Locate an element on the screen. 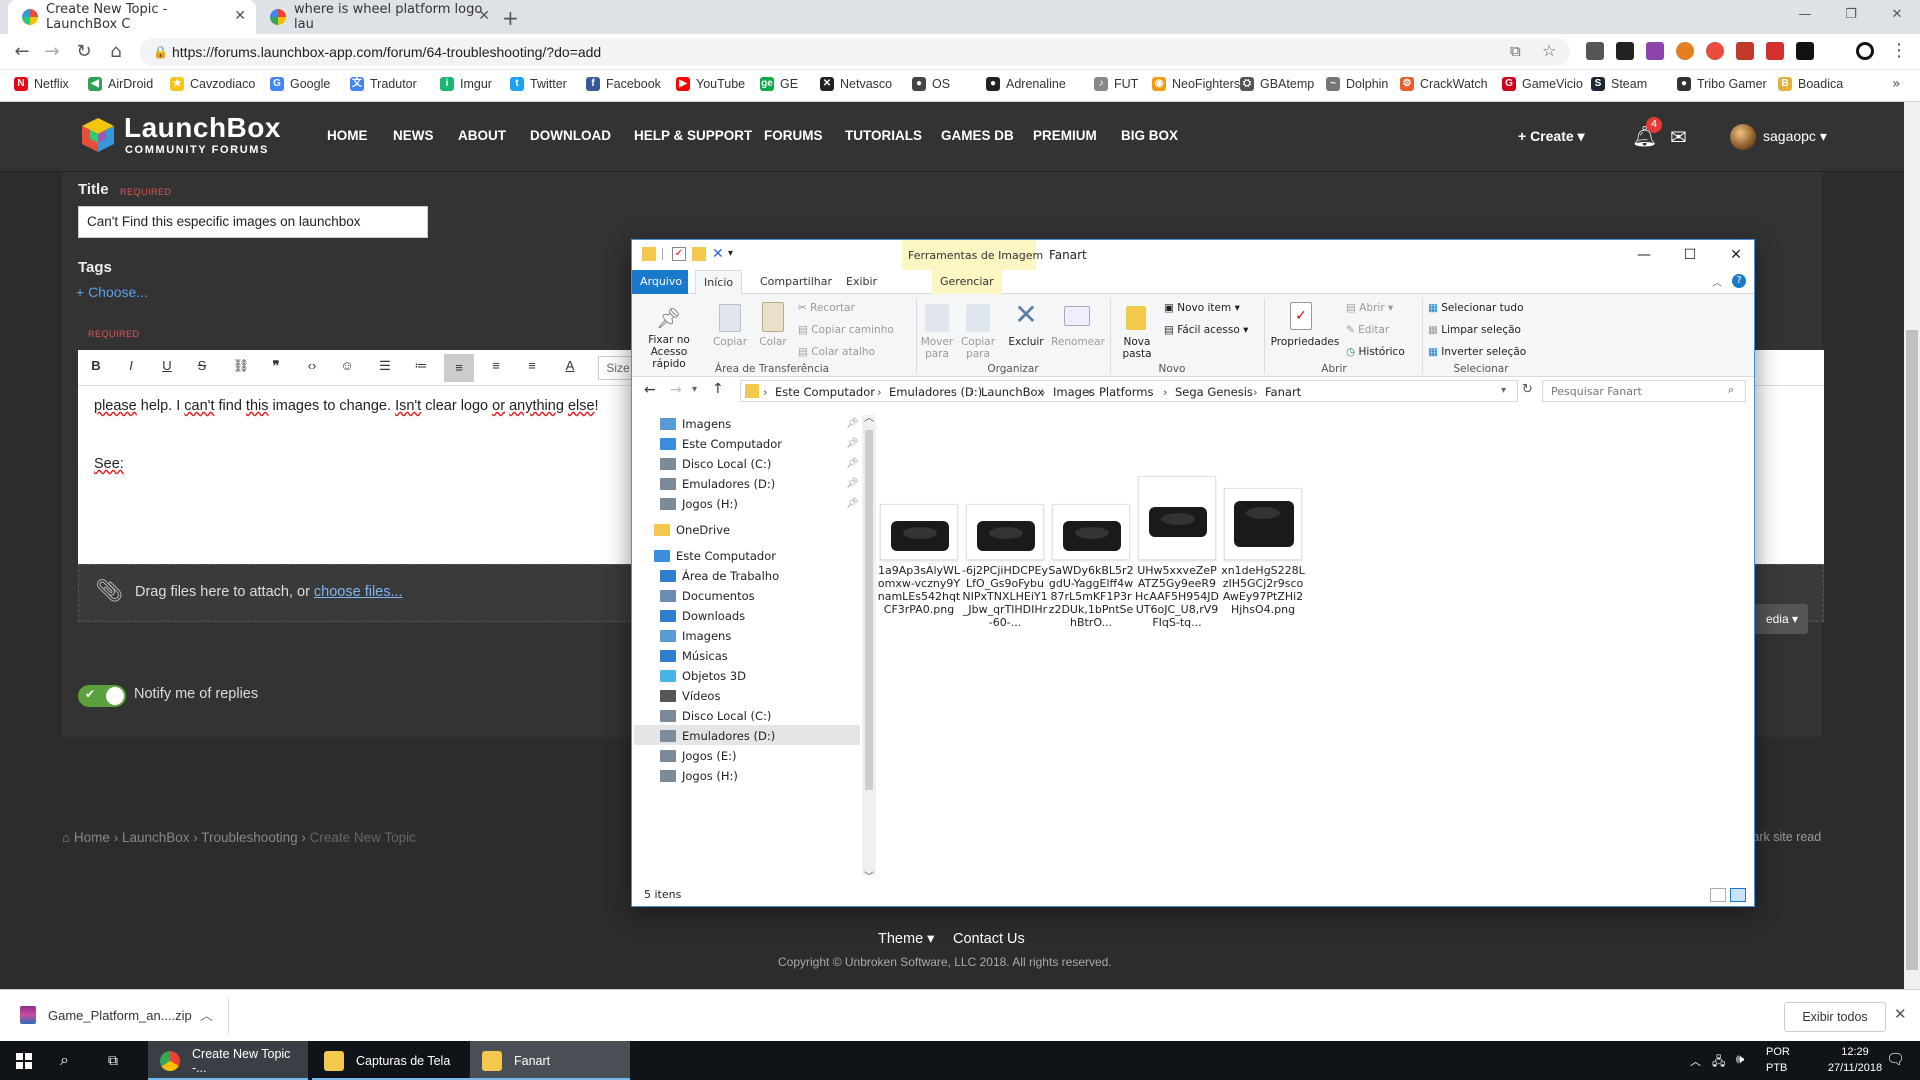 The image size is (1920, 1080). bookmark-tradutor: 文 Tradutor is located at coordinates (383, 84).